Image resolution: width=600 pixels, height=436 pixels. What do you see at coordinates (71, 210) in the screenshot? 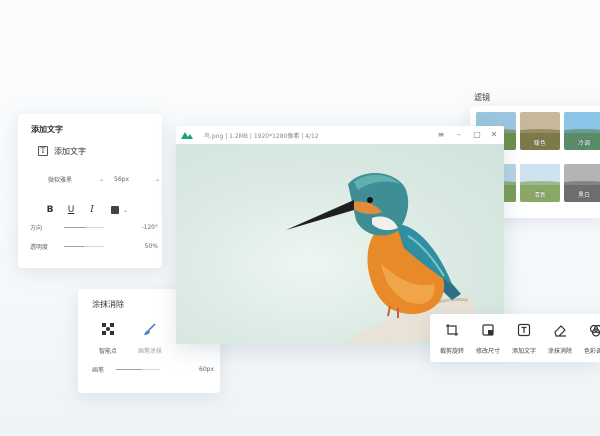
I see `underline-button: U` at bounding box center [71, 210].